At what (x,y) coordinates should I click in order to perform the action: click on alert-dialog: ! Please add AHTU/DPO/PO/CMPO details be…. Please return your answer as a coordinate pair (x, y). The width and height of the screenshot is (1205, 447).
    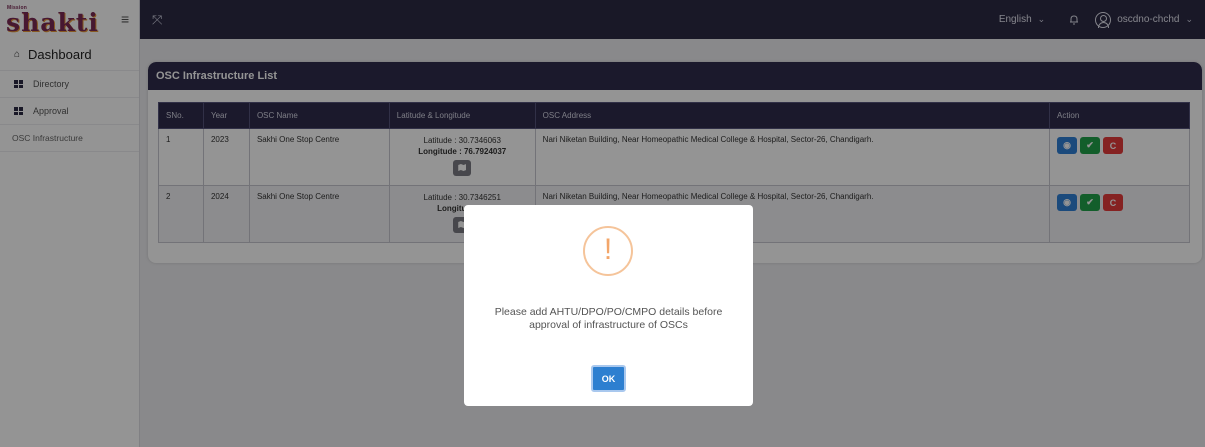
    Looking at the image, I should click on (608, 305).